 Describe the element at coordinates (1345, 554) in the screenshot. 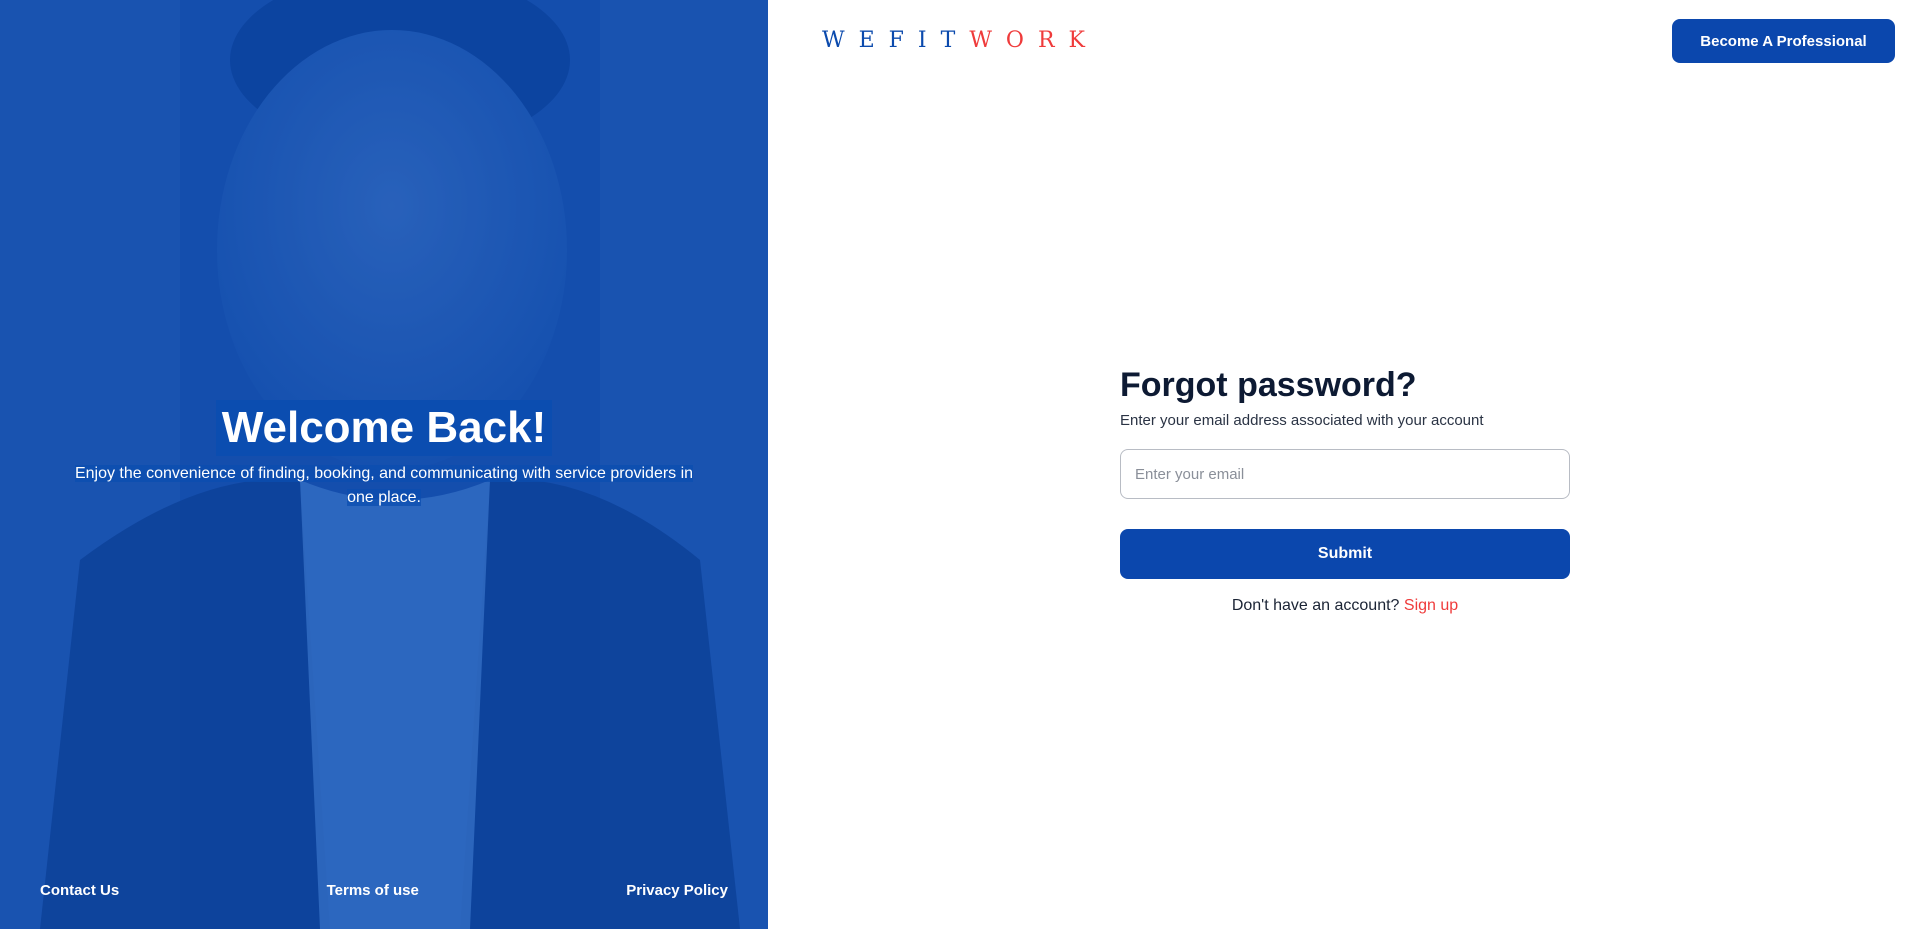

I see `submit-button: Submit` at that location.